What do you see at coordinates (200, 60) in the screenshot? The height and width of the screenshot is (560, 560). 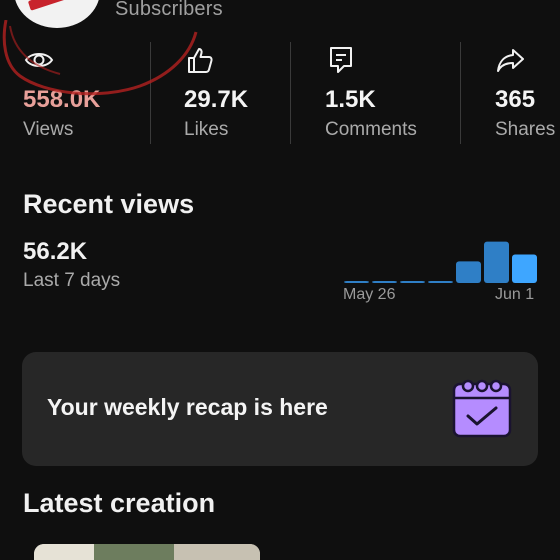 I see `thumbs-up-icon` at bounding box center [200, 60].